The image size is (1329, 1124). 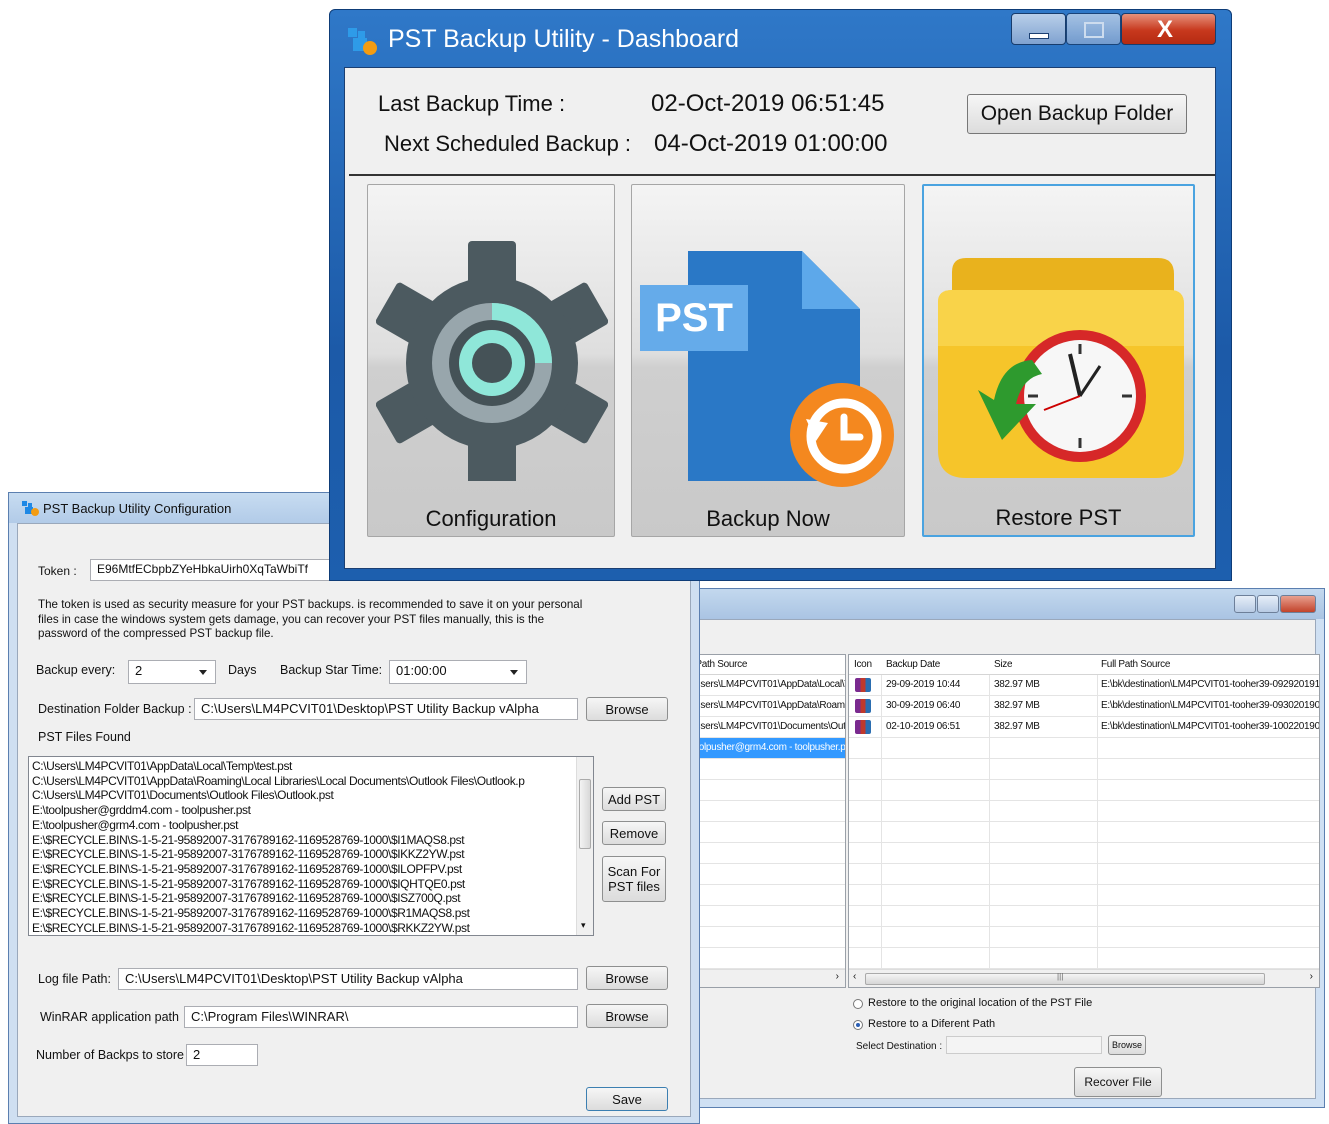 I want to click on pst-file-backup-icon: PST, so click(x=767, y=369).